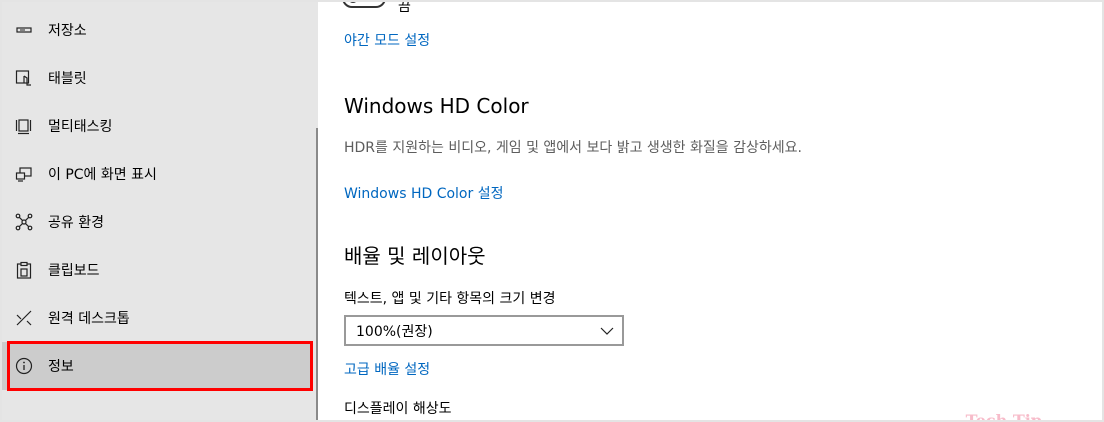 This screenshot has height=422, width=1104. I want to click on sidebar-item-tablet: 태블릿, so click(156, 78).